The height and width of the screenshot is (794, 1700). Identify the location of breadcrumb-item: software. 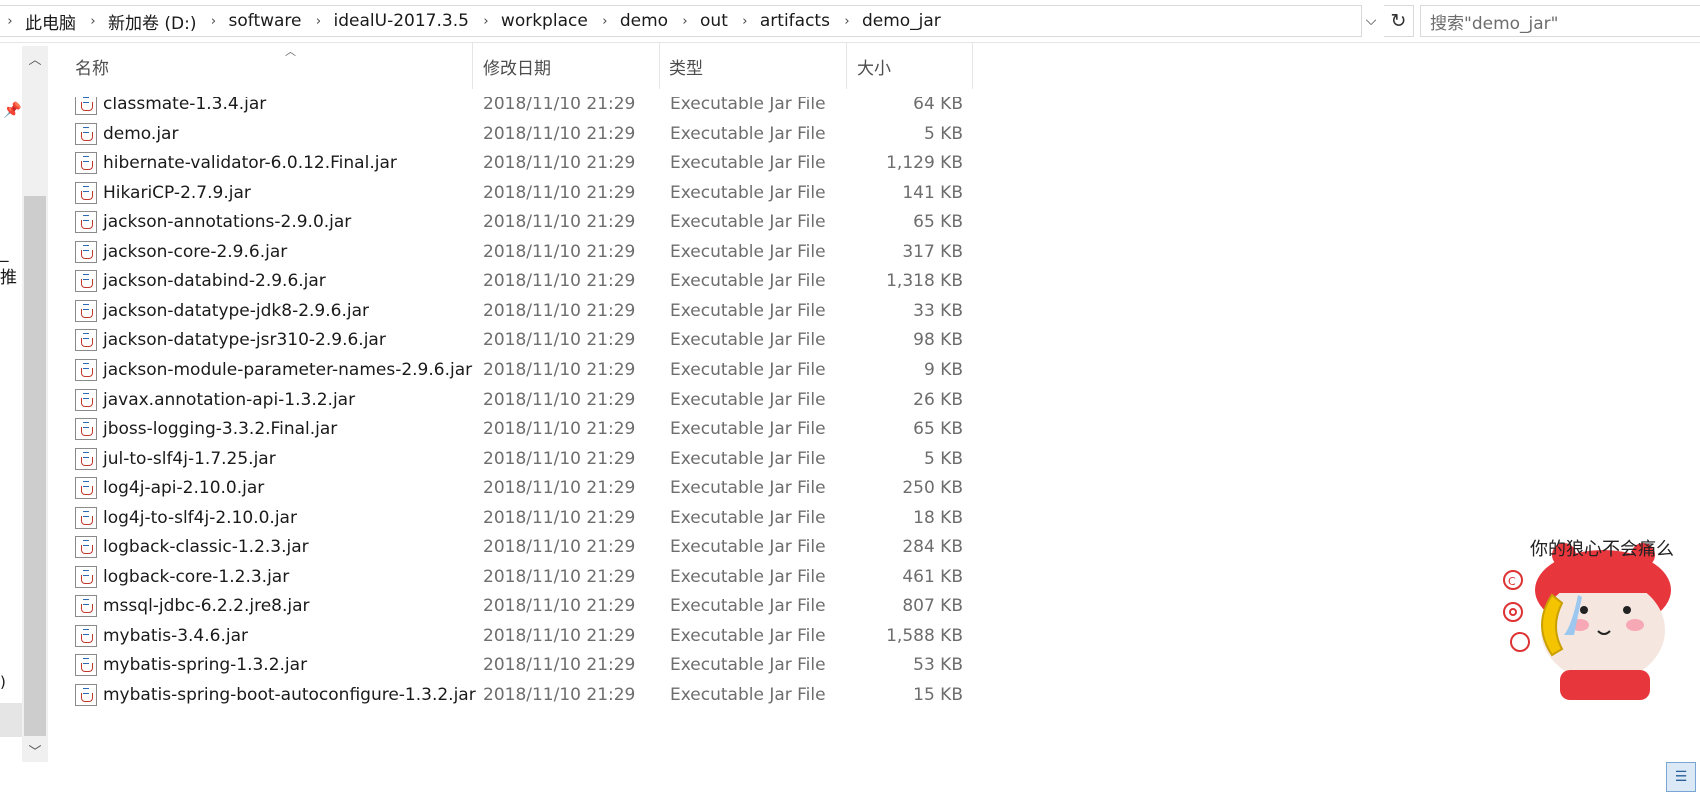
(266, 21).